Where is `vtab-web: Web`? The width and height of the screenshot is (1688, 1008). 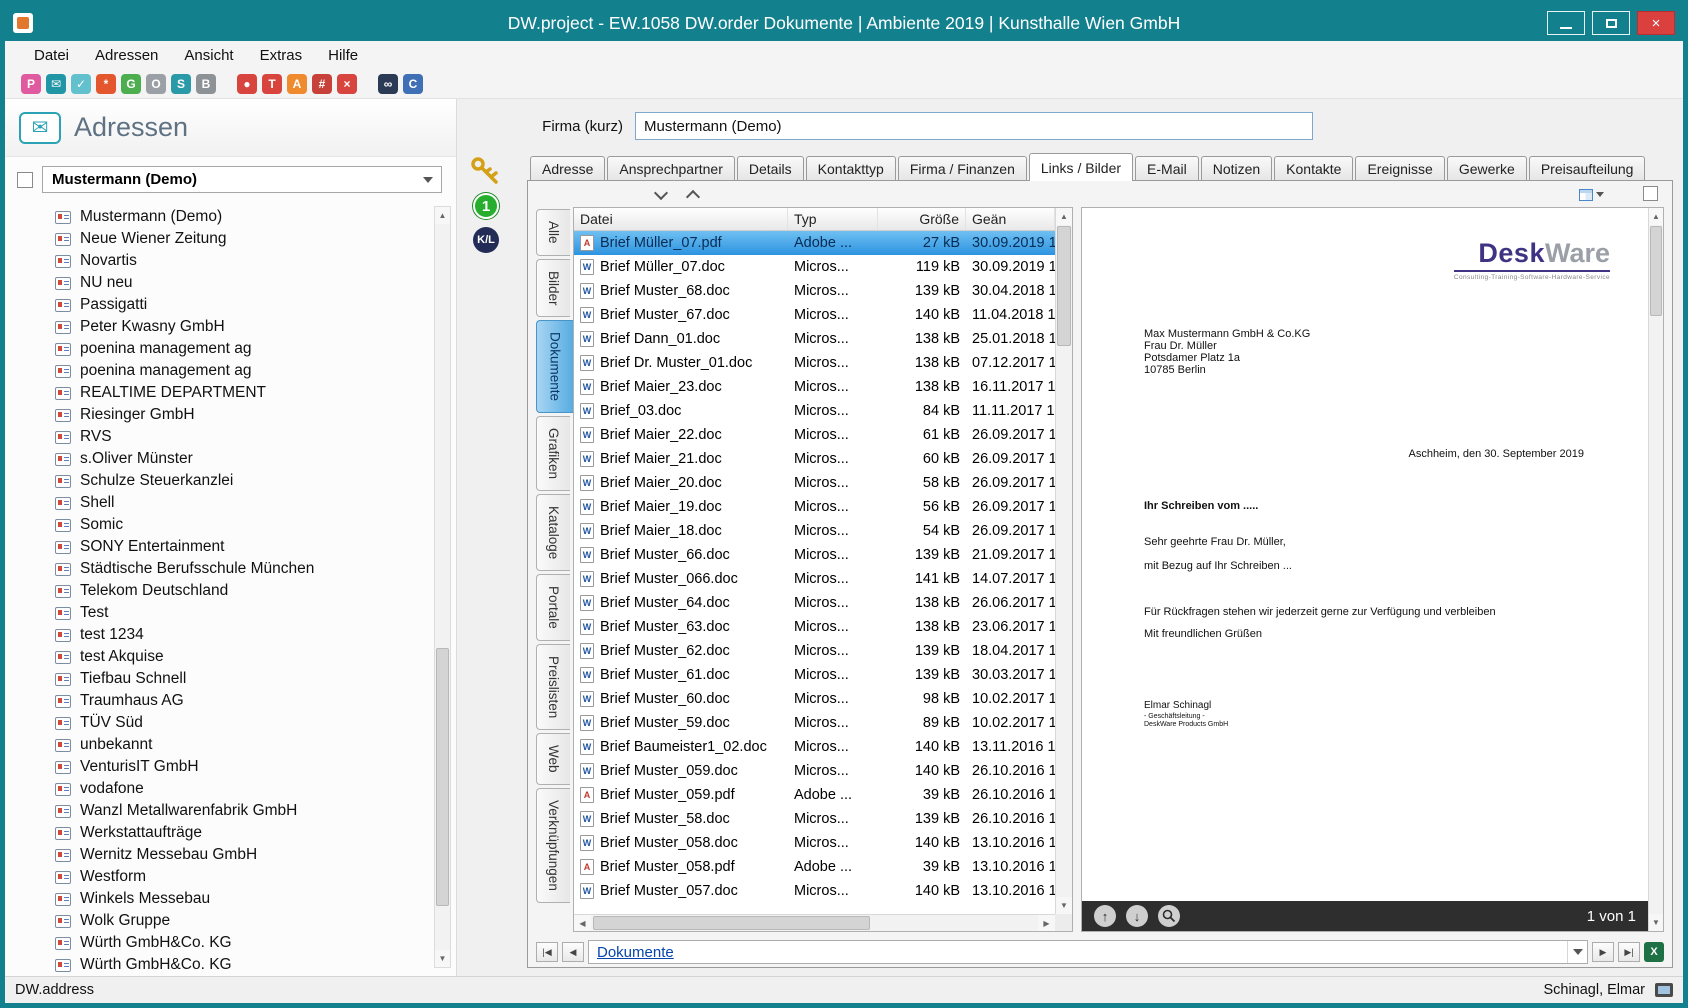
vtab-web: Web is located at coordinates (553, 759).